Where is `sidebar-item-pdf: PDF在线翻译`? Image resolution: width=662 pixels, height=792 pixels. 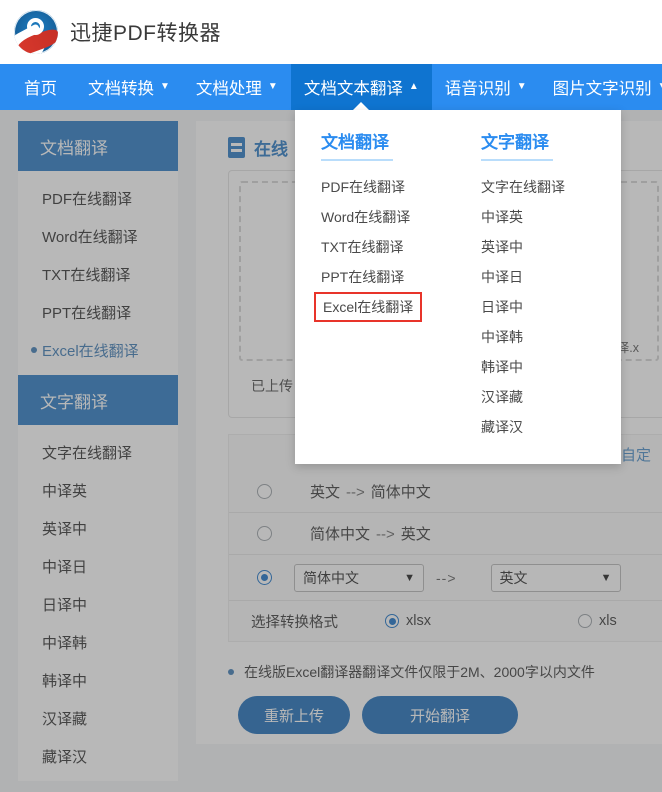 sidebar-item-pdf: PDF在线翻译 is located at coordinates (98, 198).